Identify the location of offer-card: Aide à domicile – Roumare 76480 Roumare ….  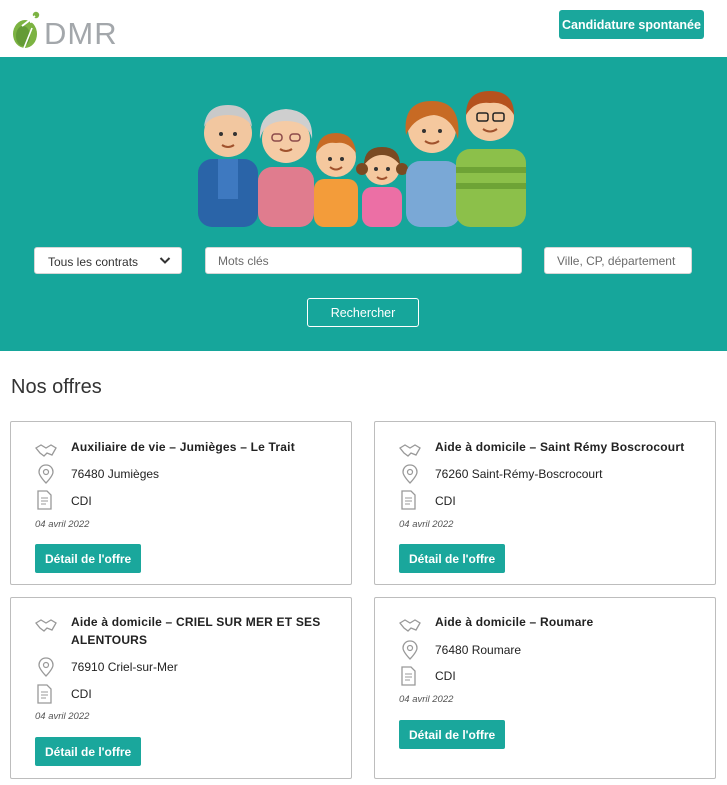
(545, 688).